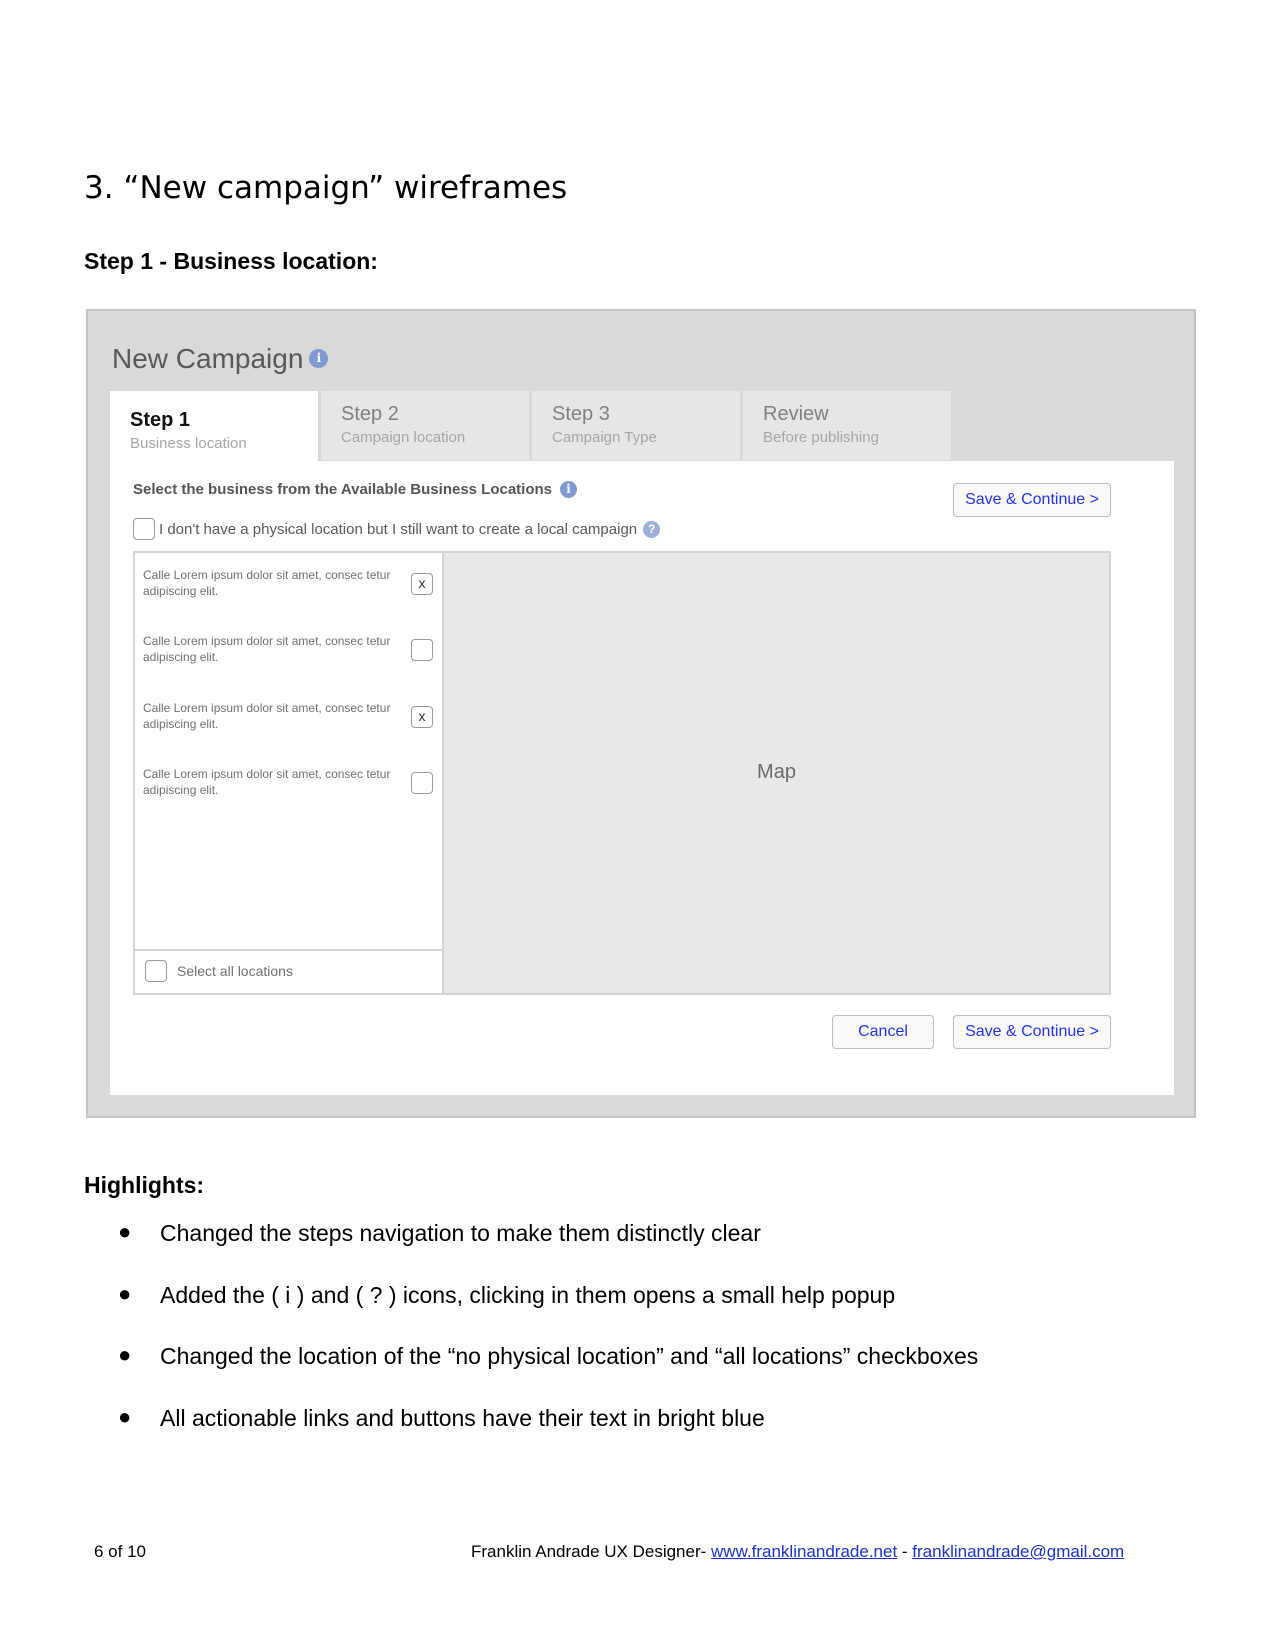 This screenshot has height=1650, width=1275. Describe the element at coordinates (208, 358) in the screenshot. I see `new-campaign-title-text: New Campaign` at that location.